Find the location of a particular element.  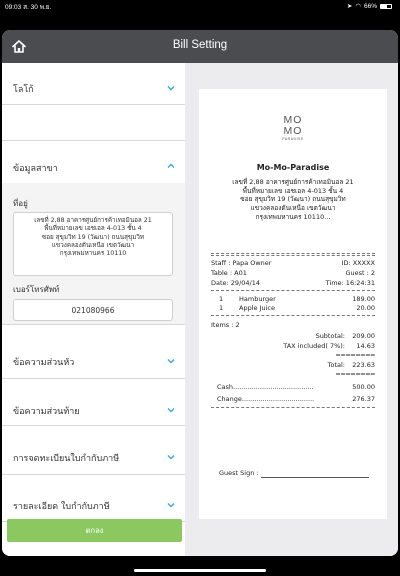

total-label: Total: is located at coordinates (336, 365).